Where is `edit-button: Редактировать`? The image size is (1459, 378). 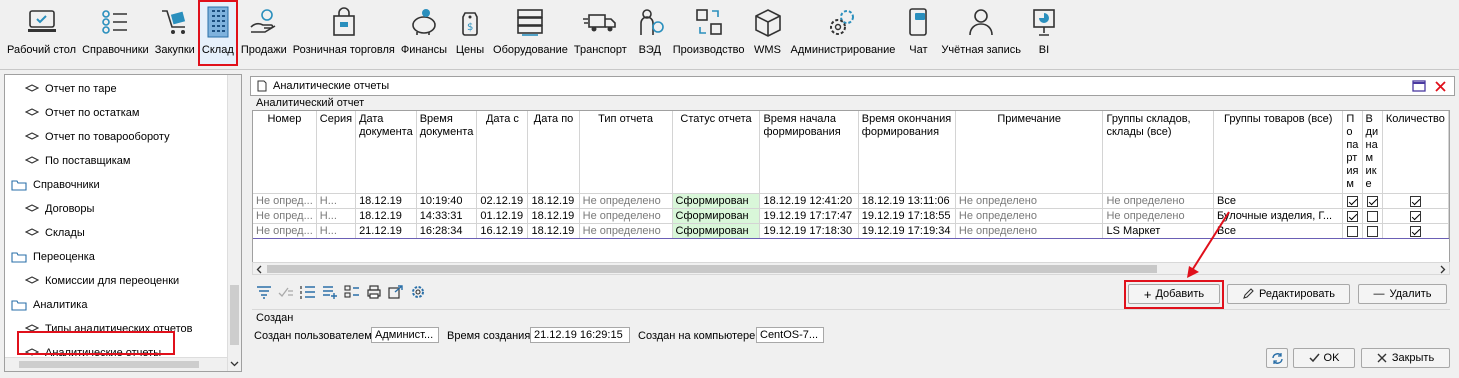 edit-button: Редактировать is located at coordinates (1288, 294).